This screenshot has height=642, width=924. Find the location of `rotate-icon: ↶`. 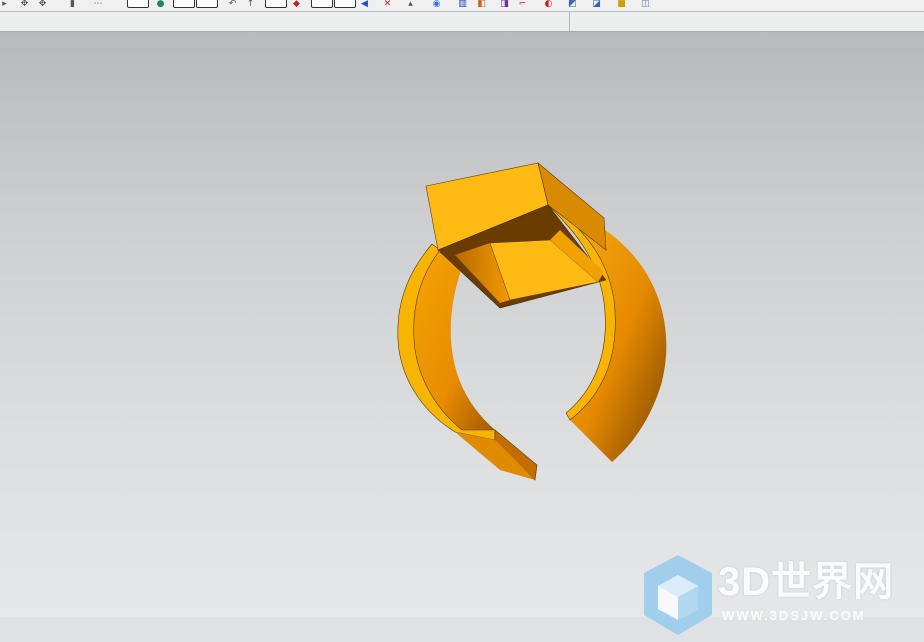

rotate-icon: ↶ is located at coordinates (232, 4).